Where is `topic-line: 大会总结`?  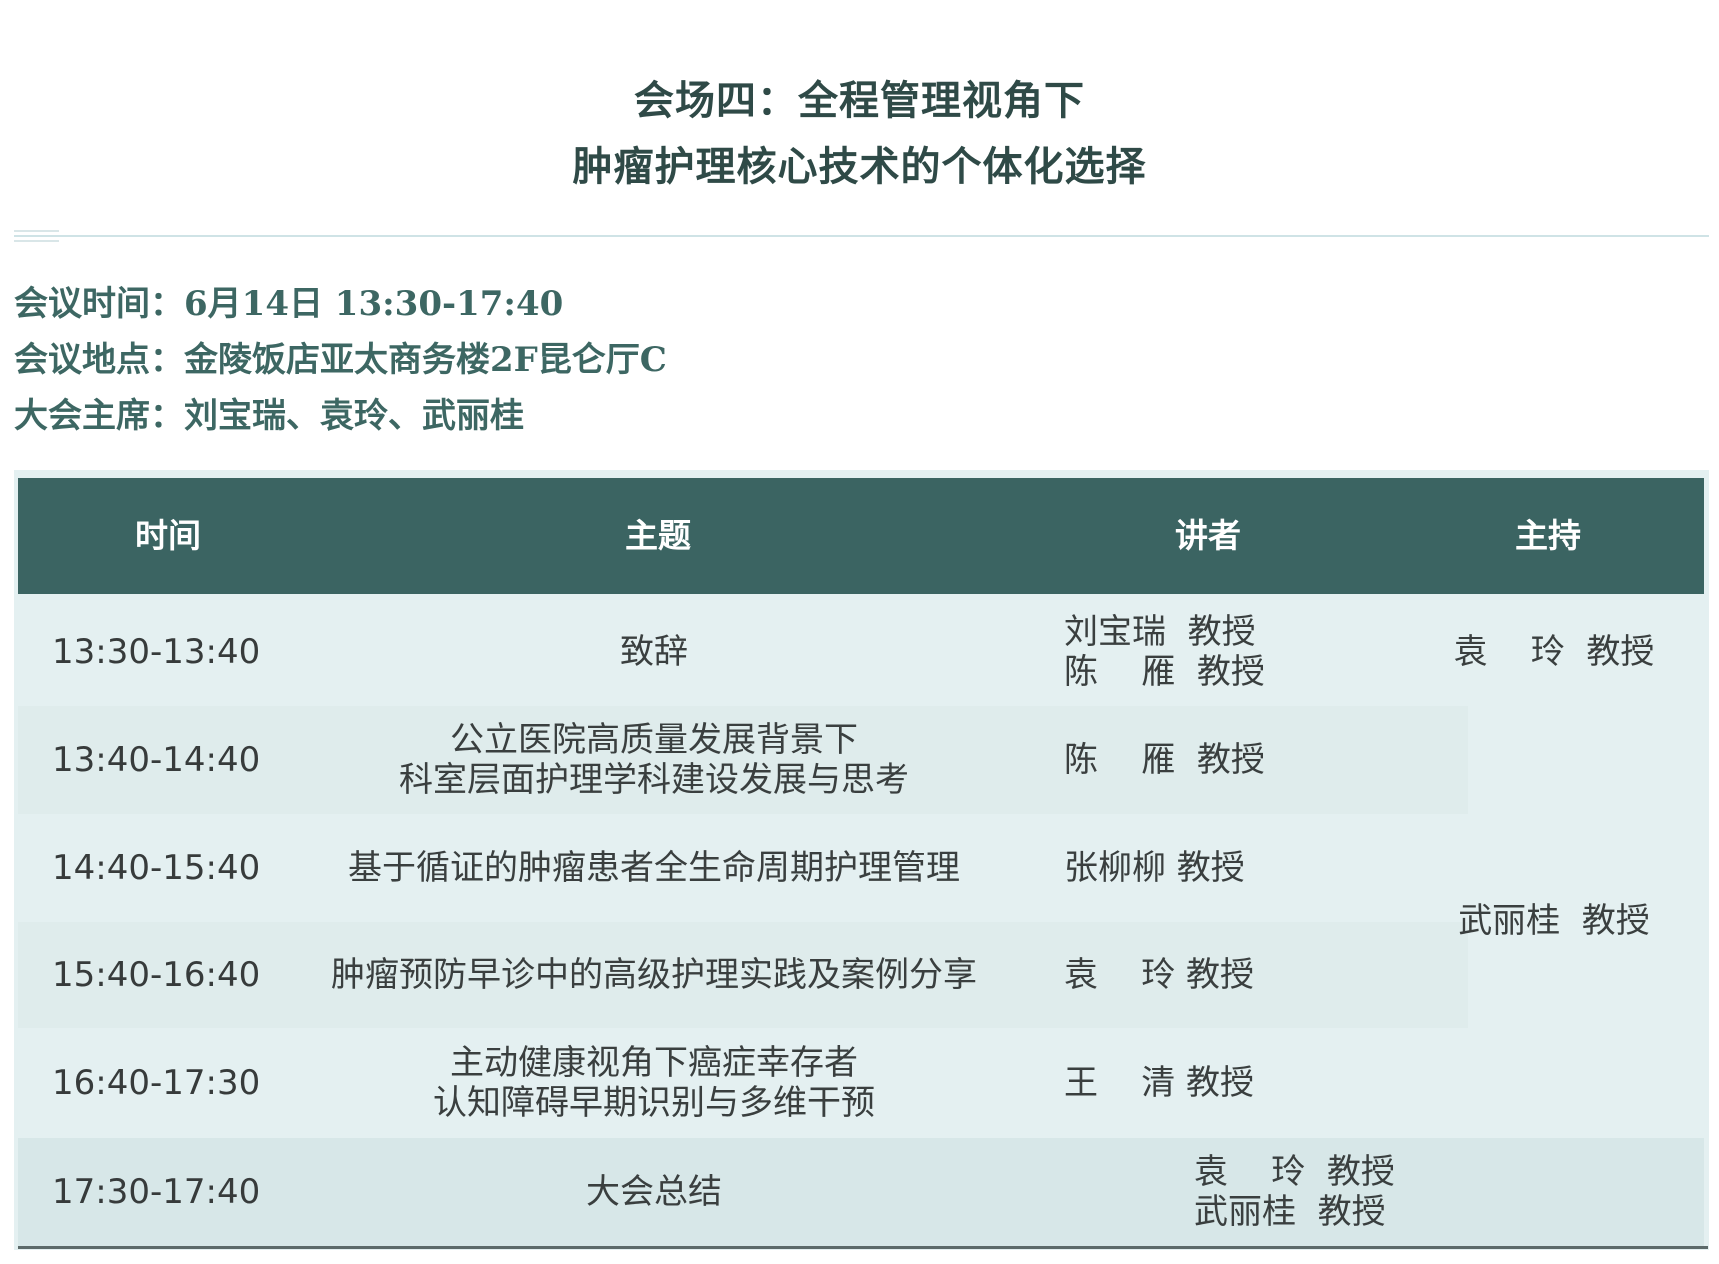 topic-line: 大会总结 is located at coordinates (654, 1192).